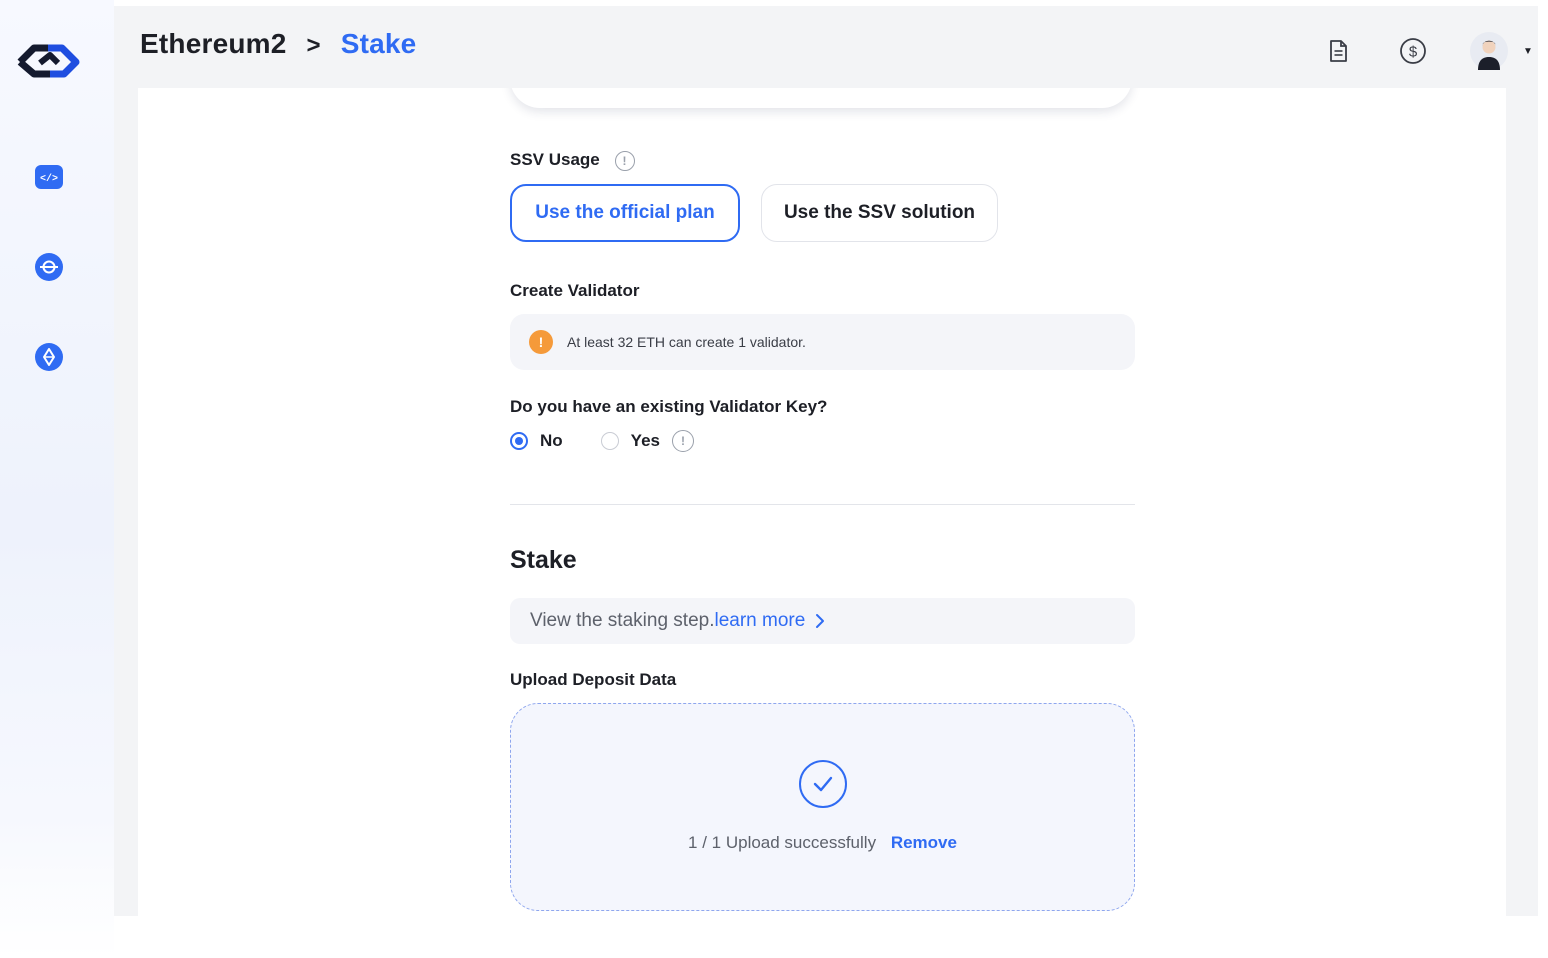  What do you see at coordinates (213, 43) in the screenshot?
I see `breadcrumb-root: Ethereum2` at bounding box center [213, 43].